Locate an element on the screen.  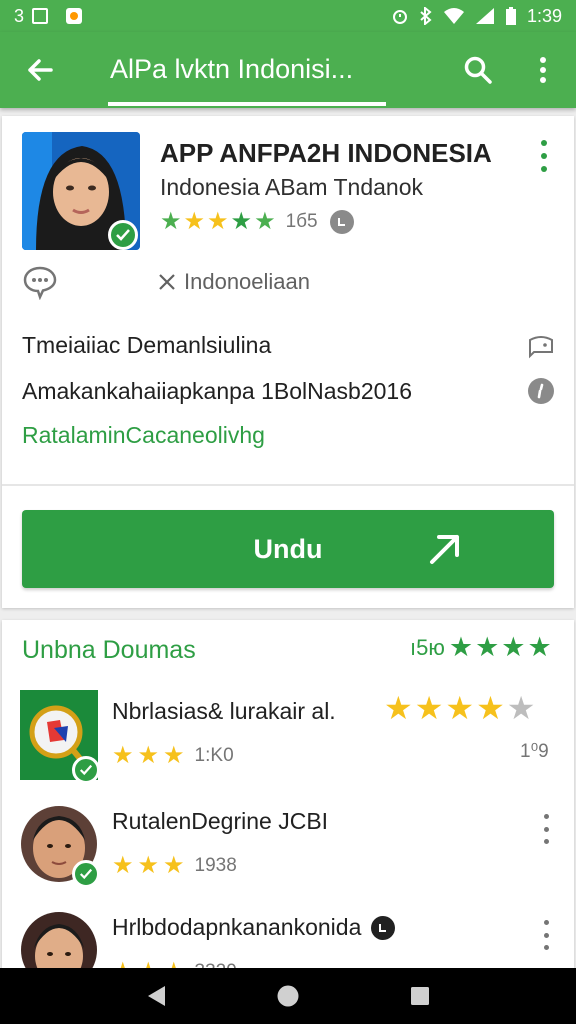
install-button: Undu is located at coordinates (288, 549).